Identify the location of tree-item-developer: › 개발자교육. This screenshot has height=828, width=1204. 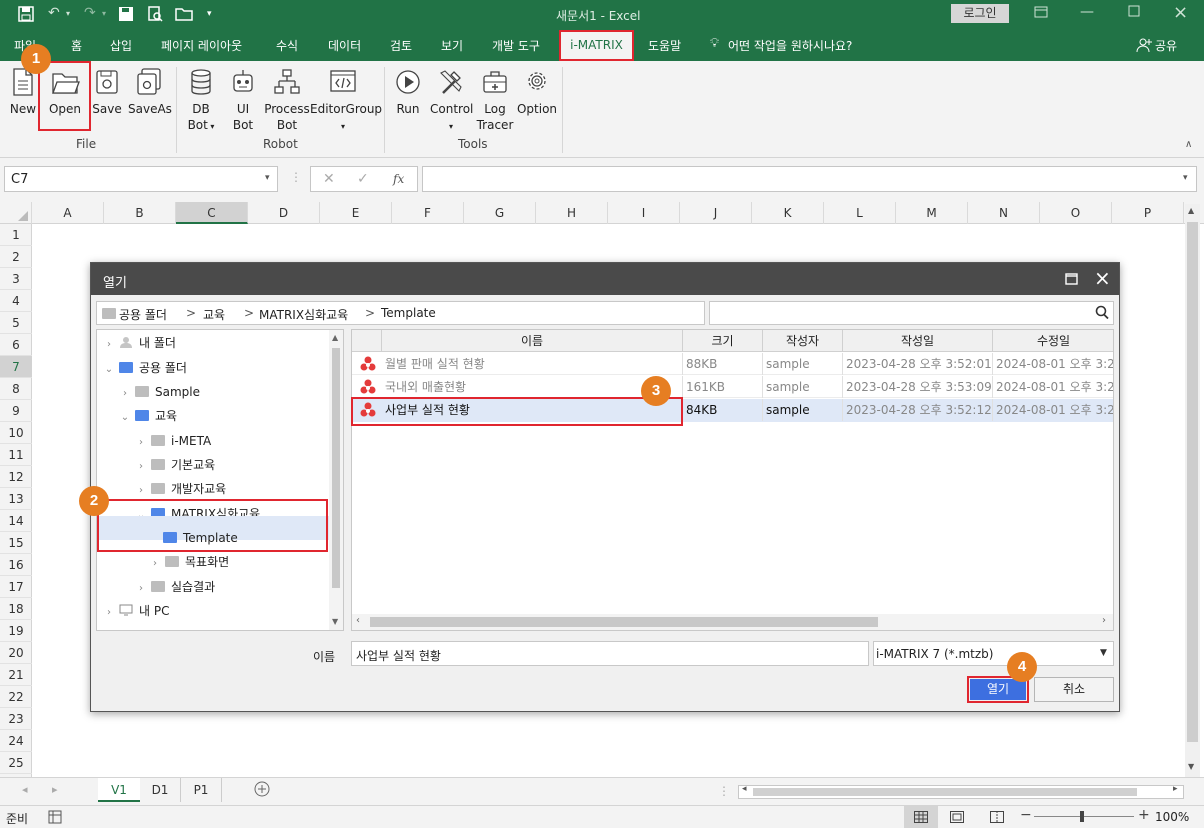
(180, 489).